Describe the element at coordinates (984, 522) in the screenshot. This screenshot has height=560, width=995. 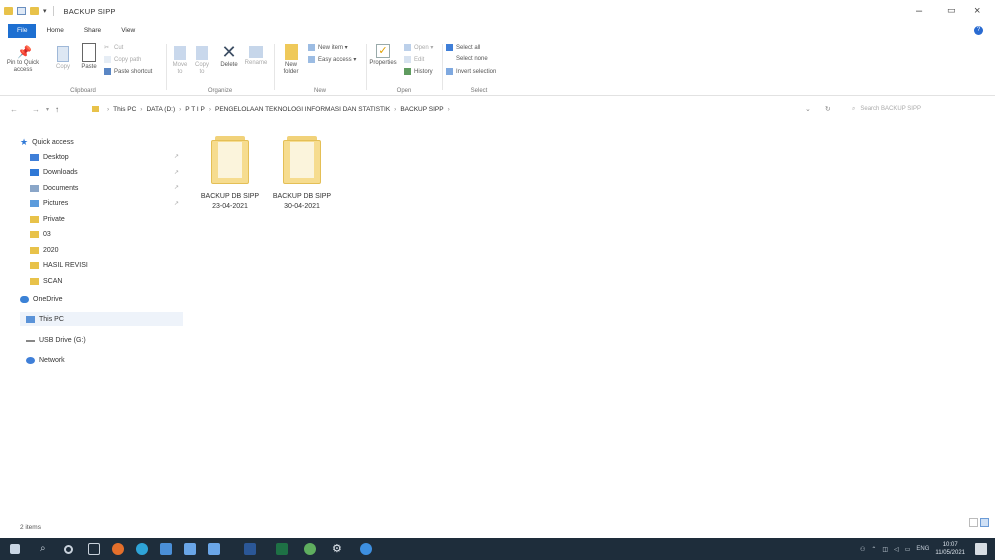
I see `large-icons-view-icon` at that location.